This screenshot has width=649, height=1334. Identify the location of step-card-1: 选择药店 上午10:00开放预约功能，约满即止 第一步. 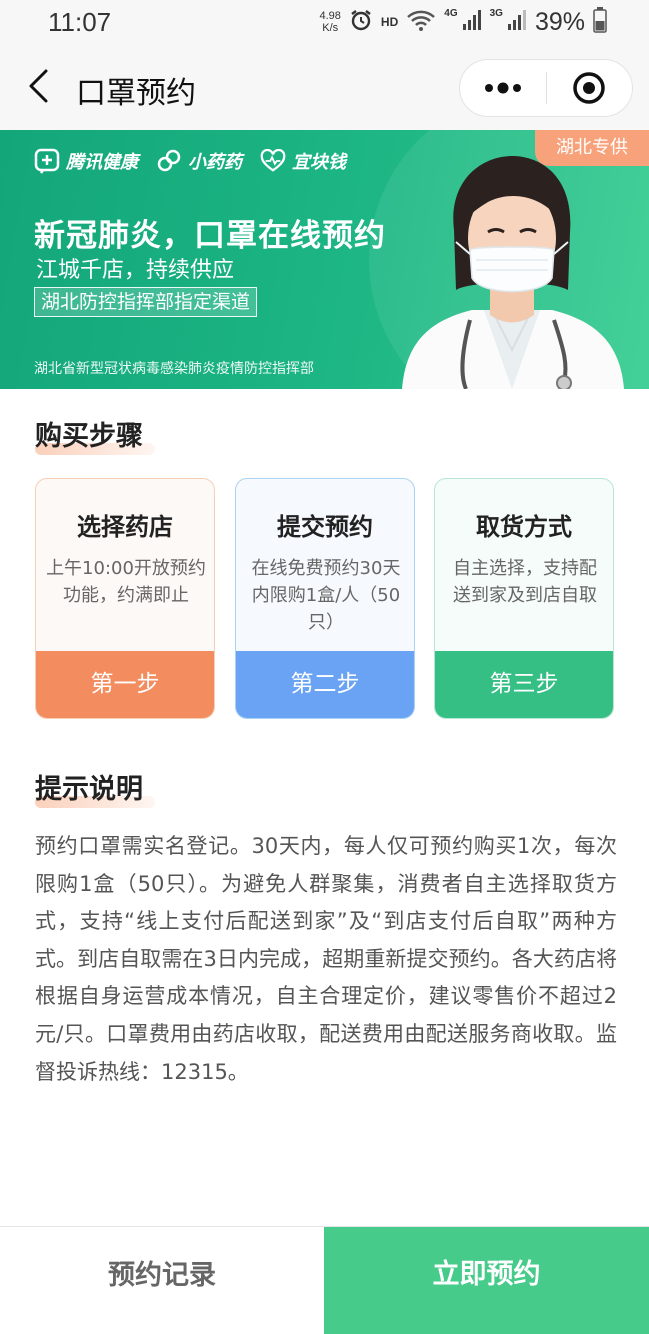
(125, 598).